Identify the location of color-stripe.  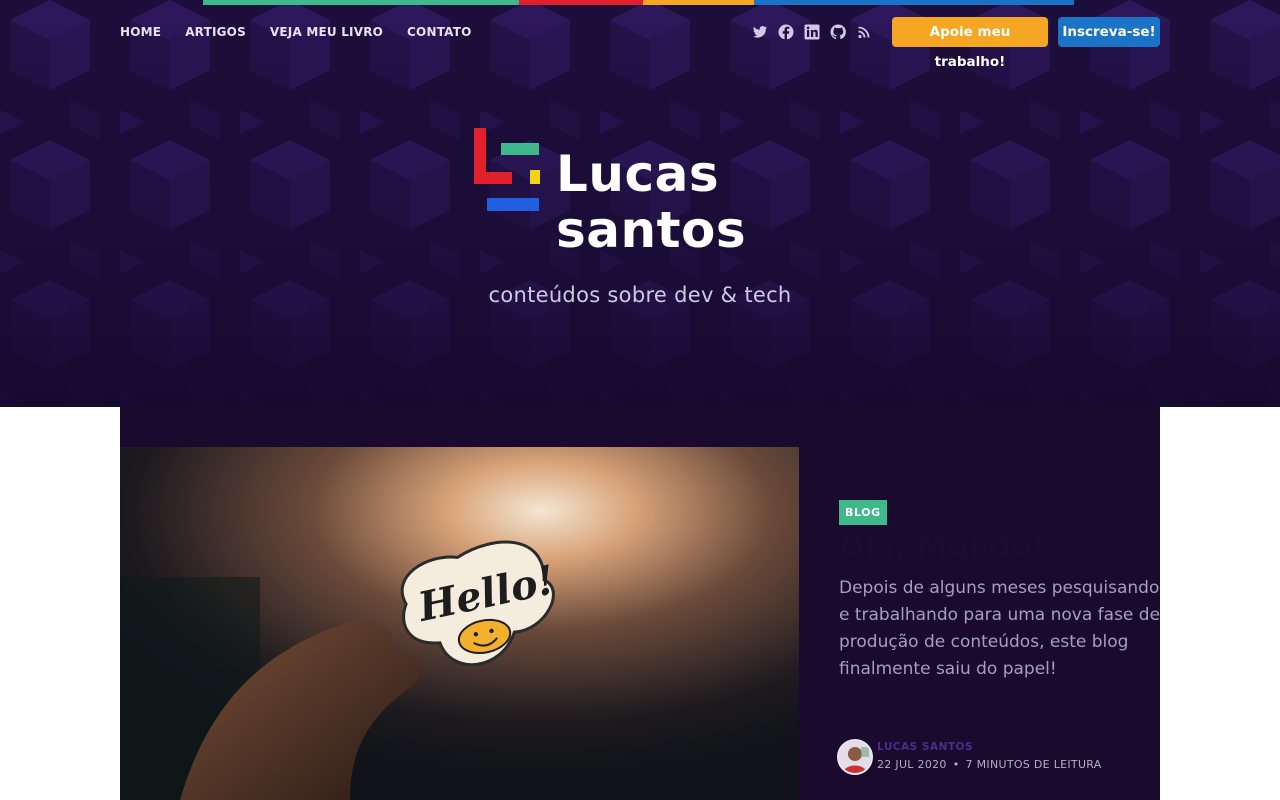
(638, 2).